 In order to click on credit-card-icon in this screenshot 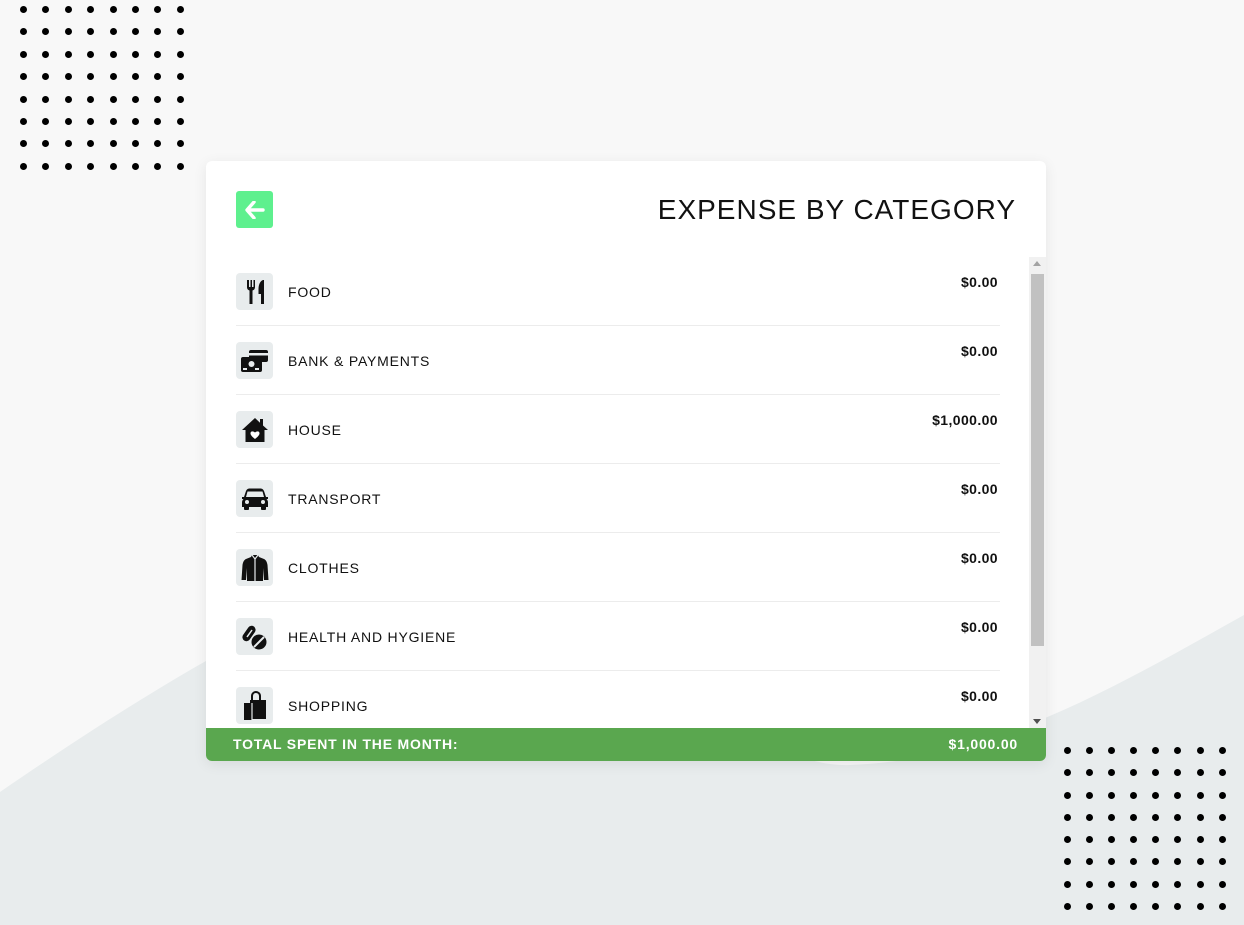, I will do `click(254, 360)`.